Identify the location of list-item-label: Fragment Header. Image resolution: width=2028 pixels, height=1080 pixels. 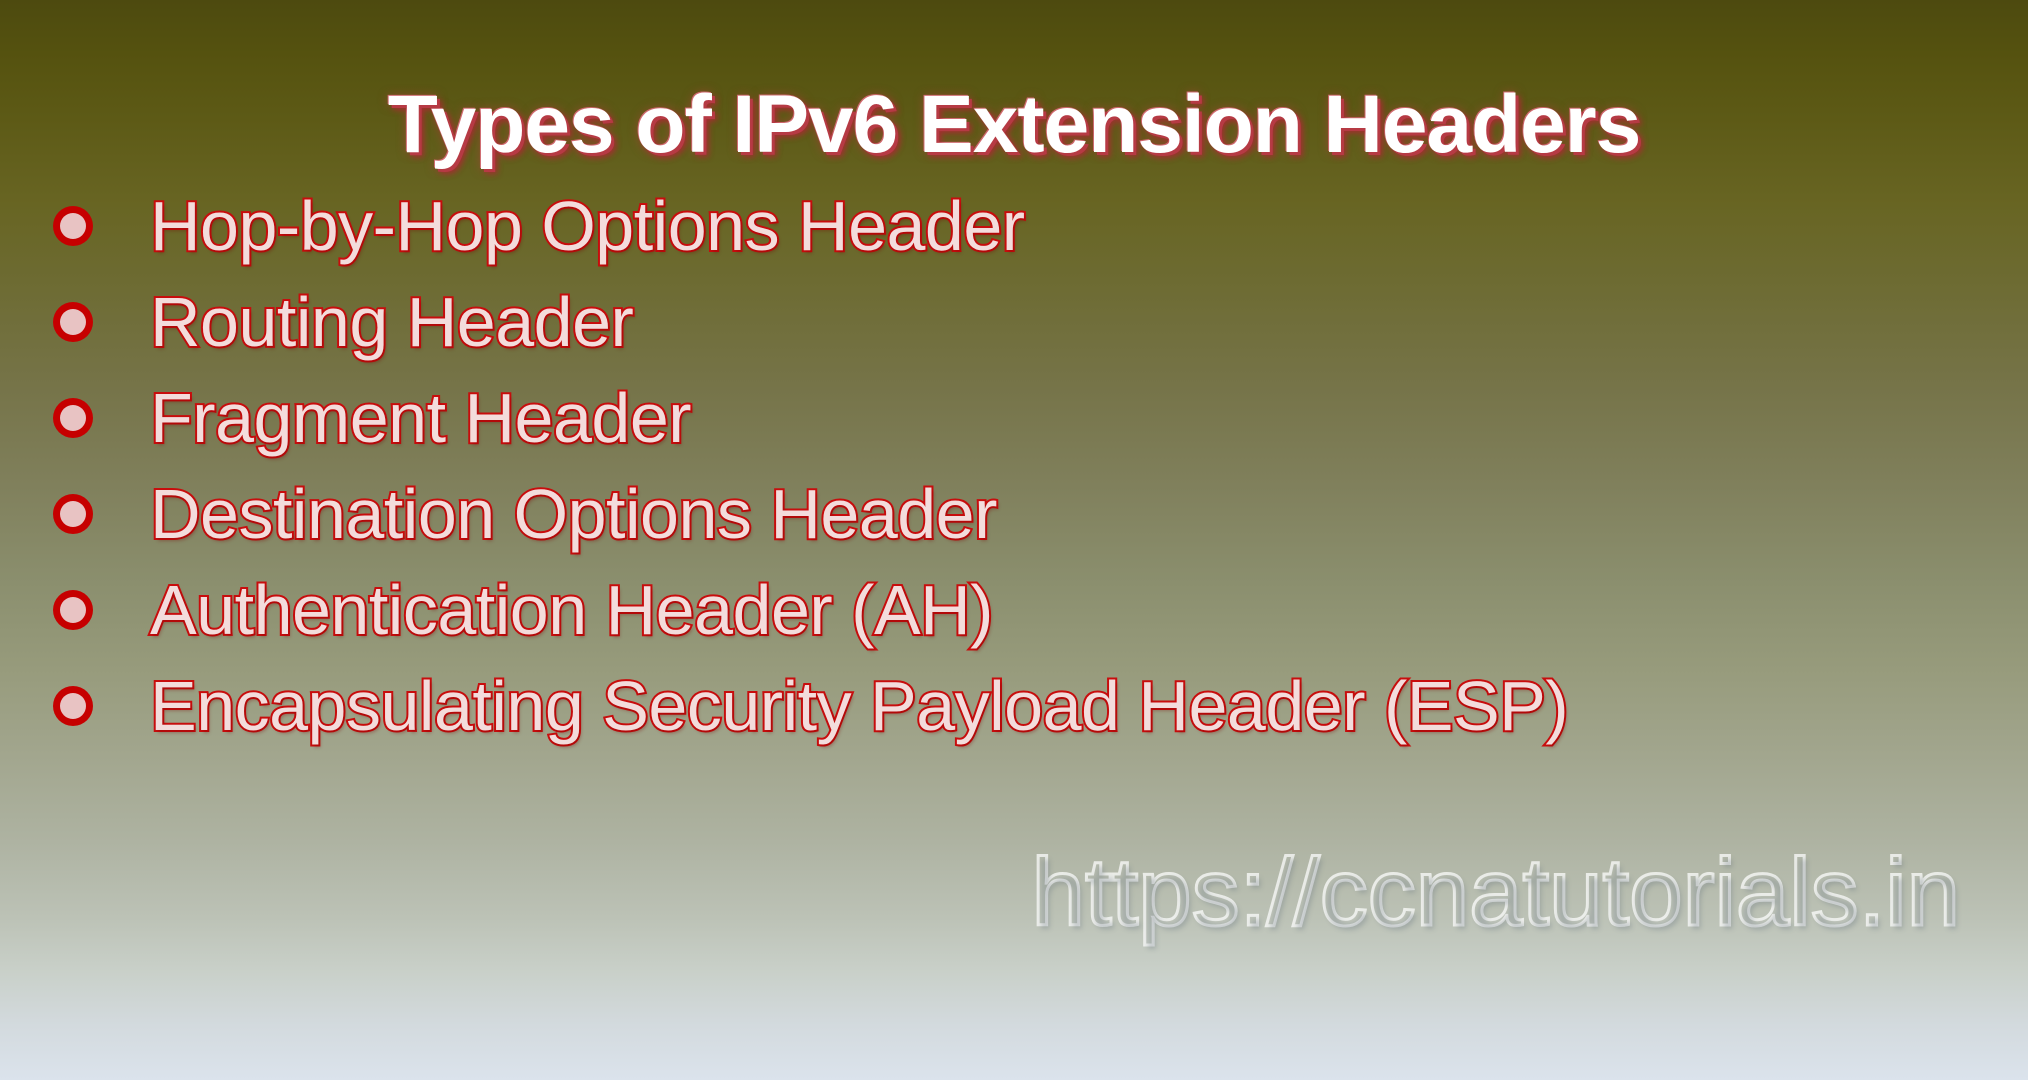
(421, 418).